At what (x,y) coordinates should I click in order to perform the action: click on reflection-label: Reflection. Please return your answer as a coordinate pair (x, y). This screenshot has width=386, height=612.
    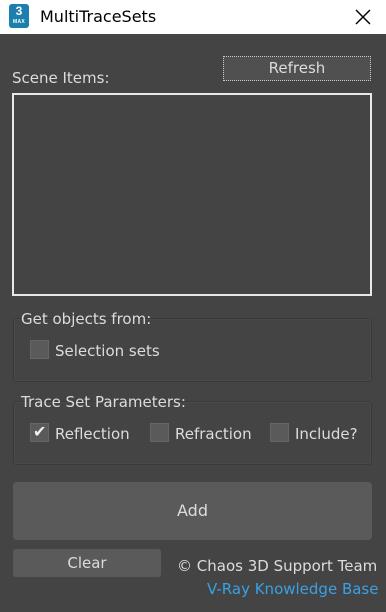
    Looking at the image, I should click on (92, 434).